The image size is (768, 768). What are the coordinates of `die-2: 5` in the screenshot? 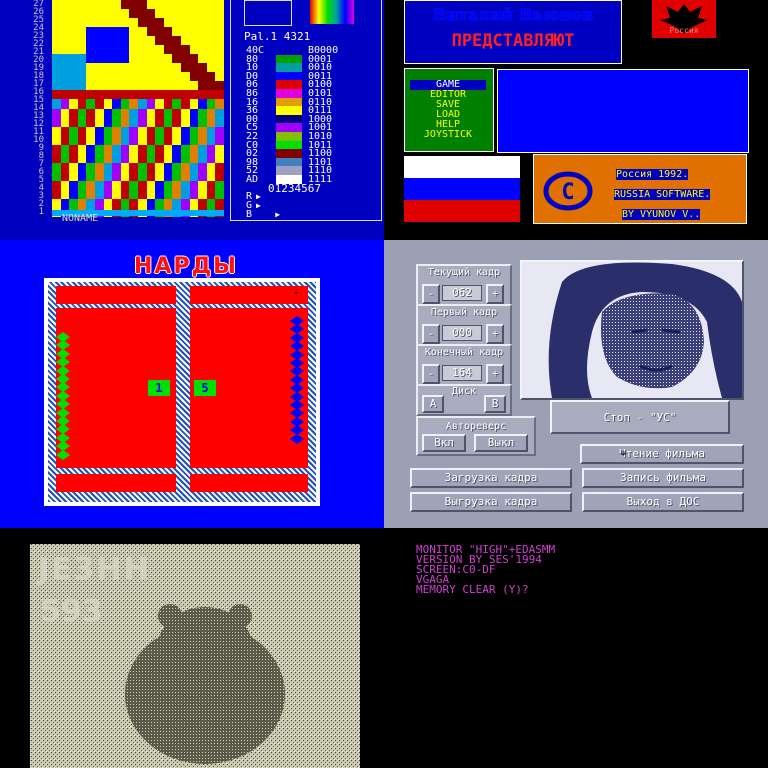 It's located at (205, 388).